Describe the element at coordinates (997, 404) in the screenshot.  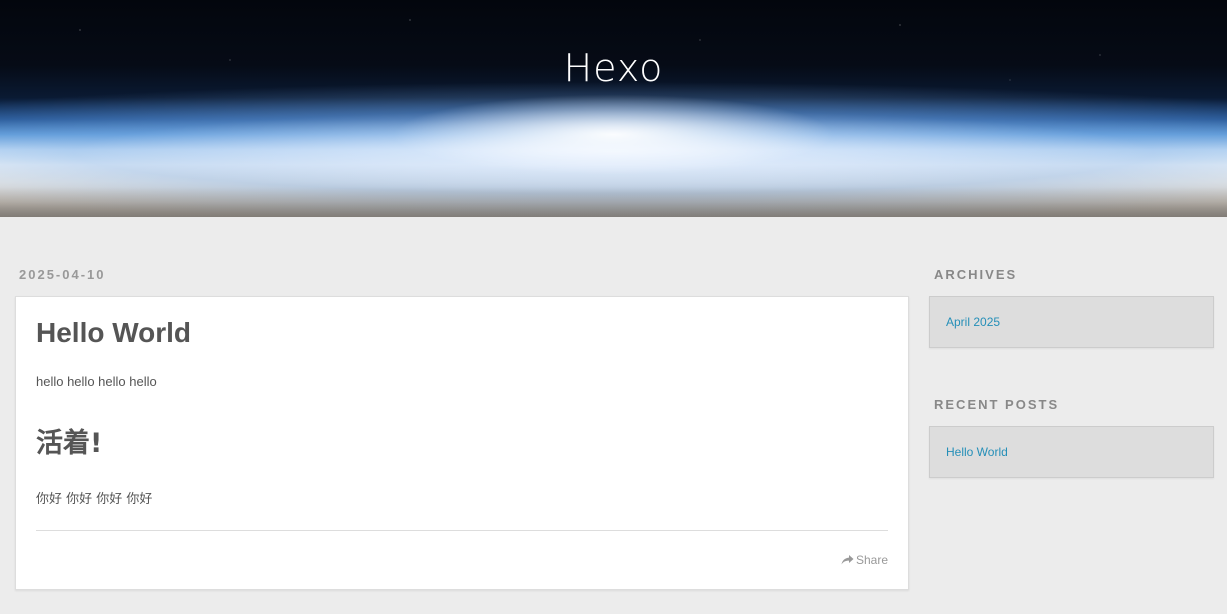
I see `recent-posts-widget-title: Recent Posts` at that location.